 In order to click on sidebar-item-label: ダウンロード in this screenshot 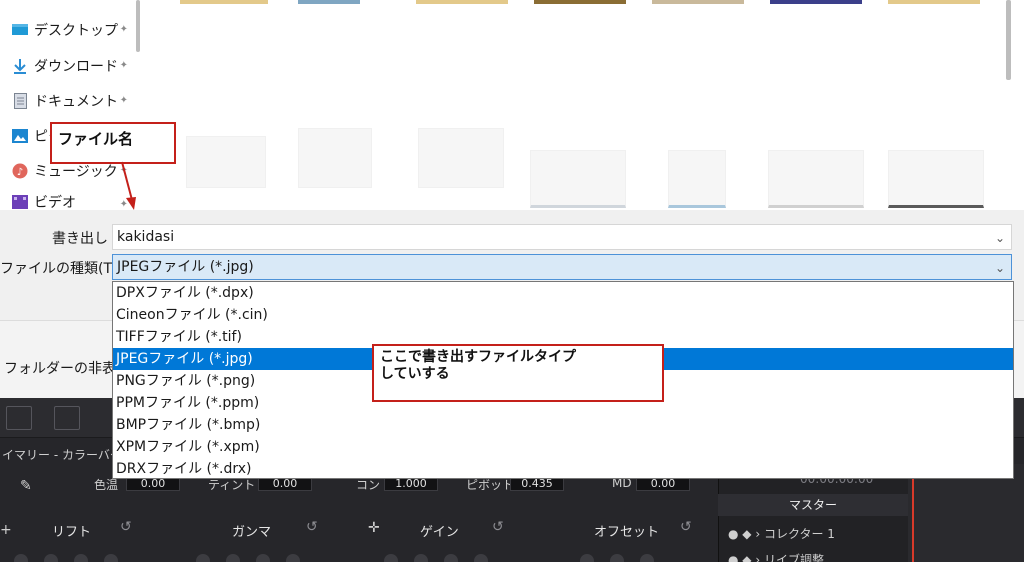, I will do `click(76, 67)`.